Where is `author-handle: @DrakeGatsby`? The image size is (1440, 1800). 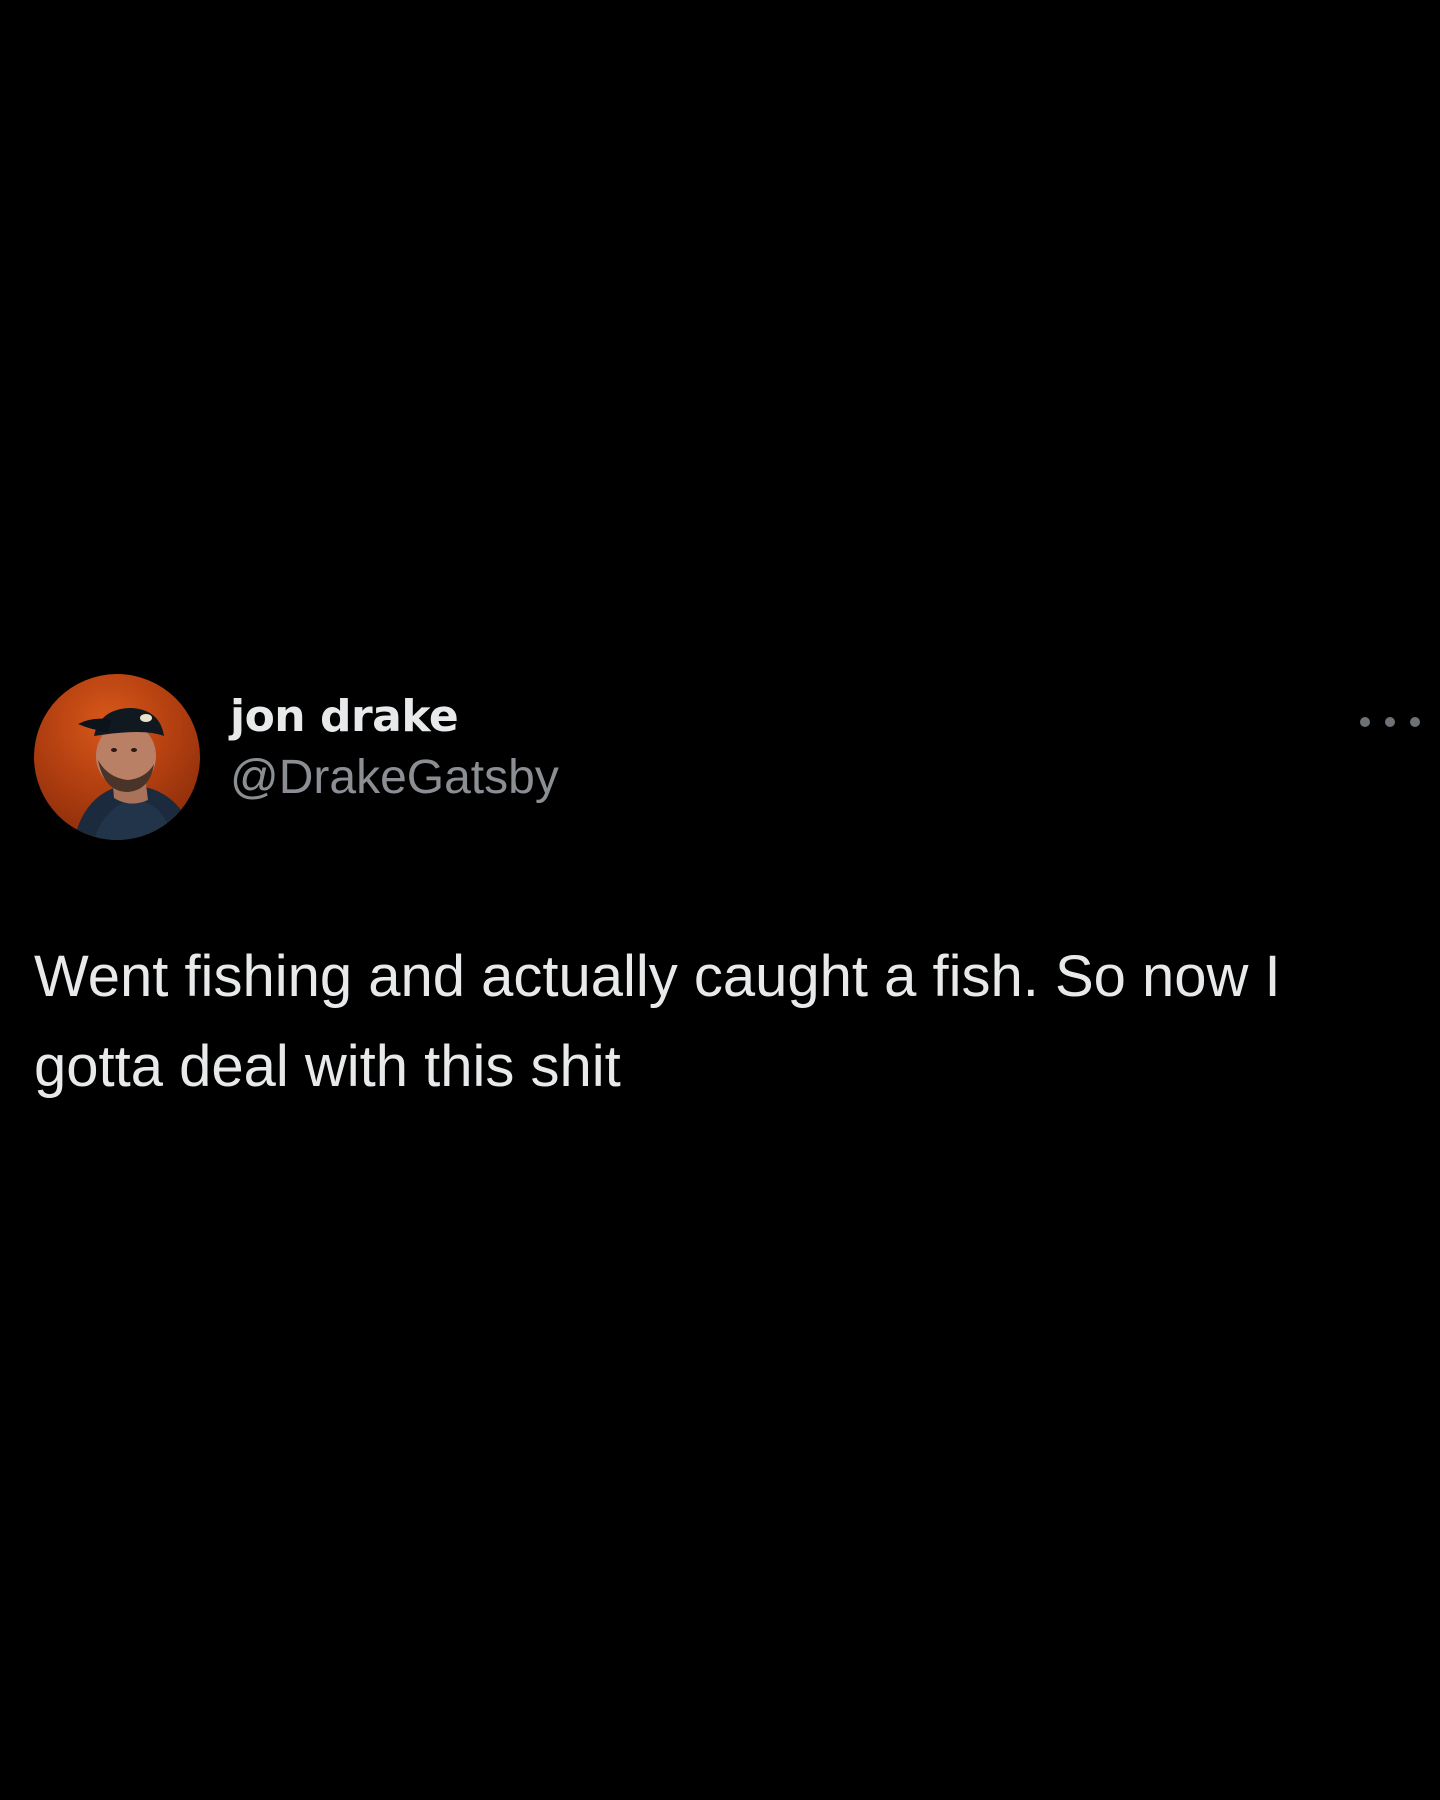
author-handle: @DrakeGatsby is located at coordinates (394, 778).